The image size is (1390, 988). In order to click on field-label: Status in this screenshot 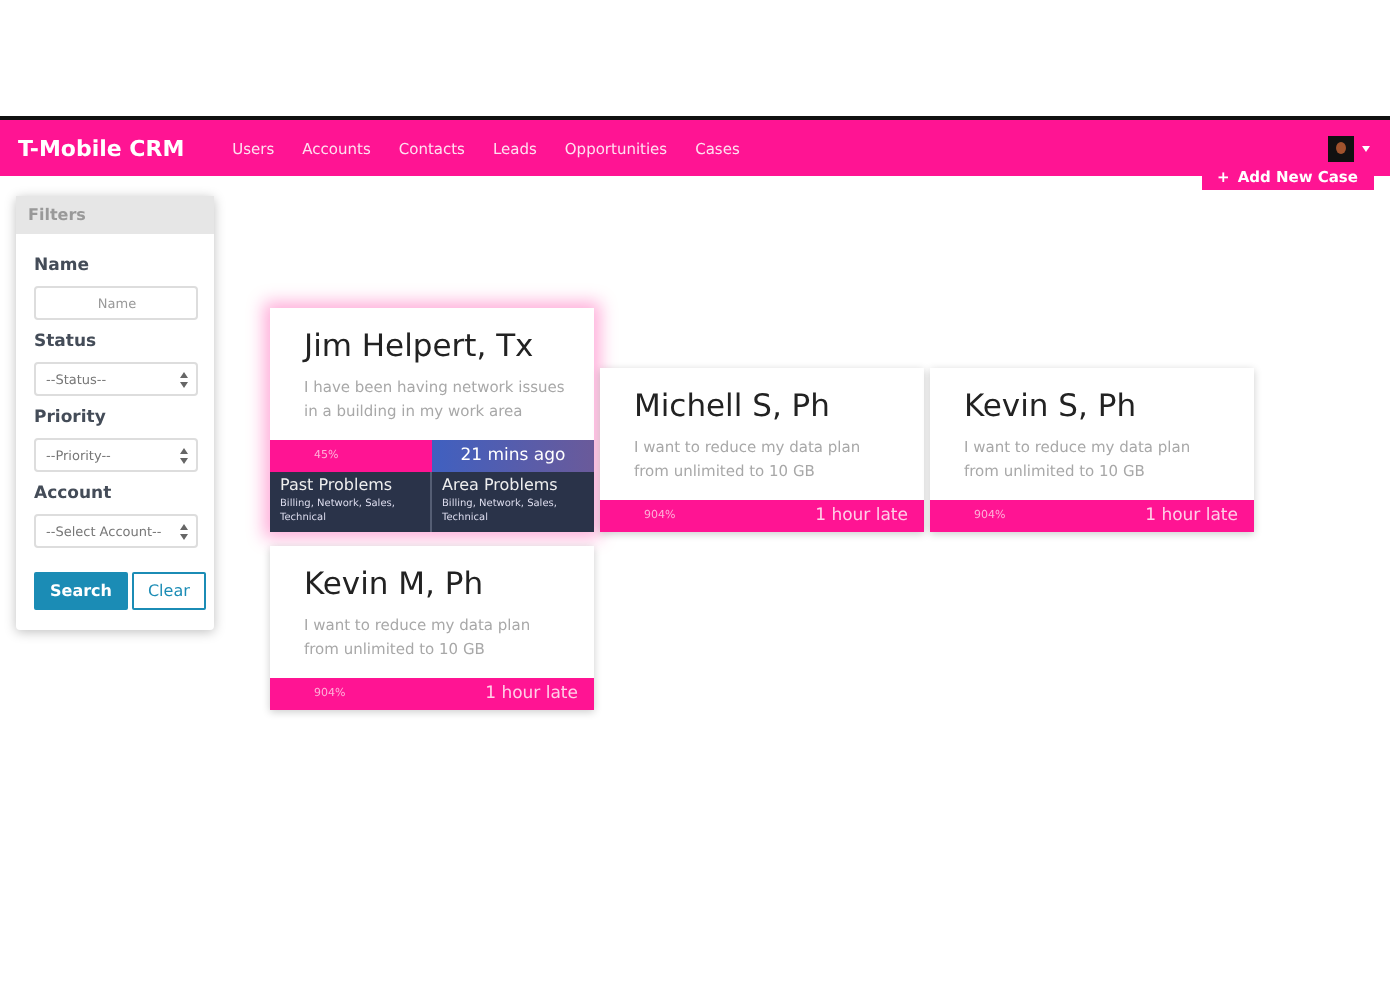, I will do `click(66, 342)`.